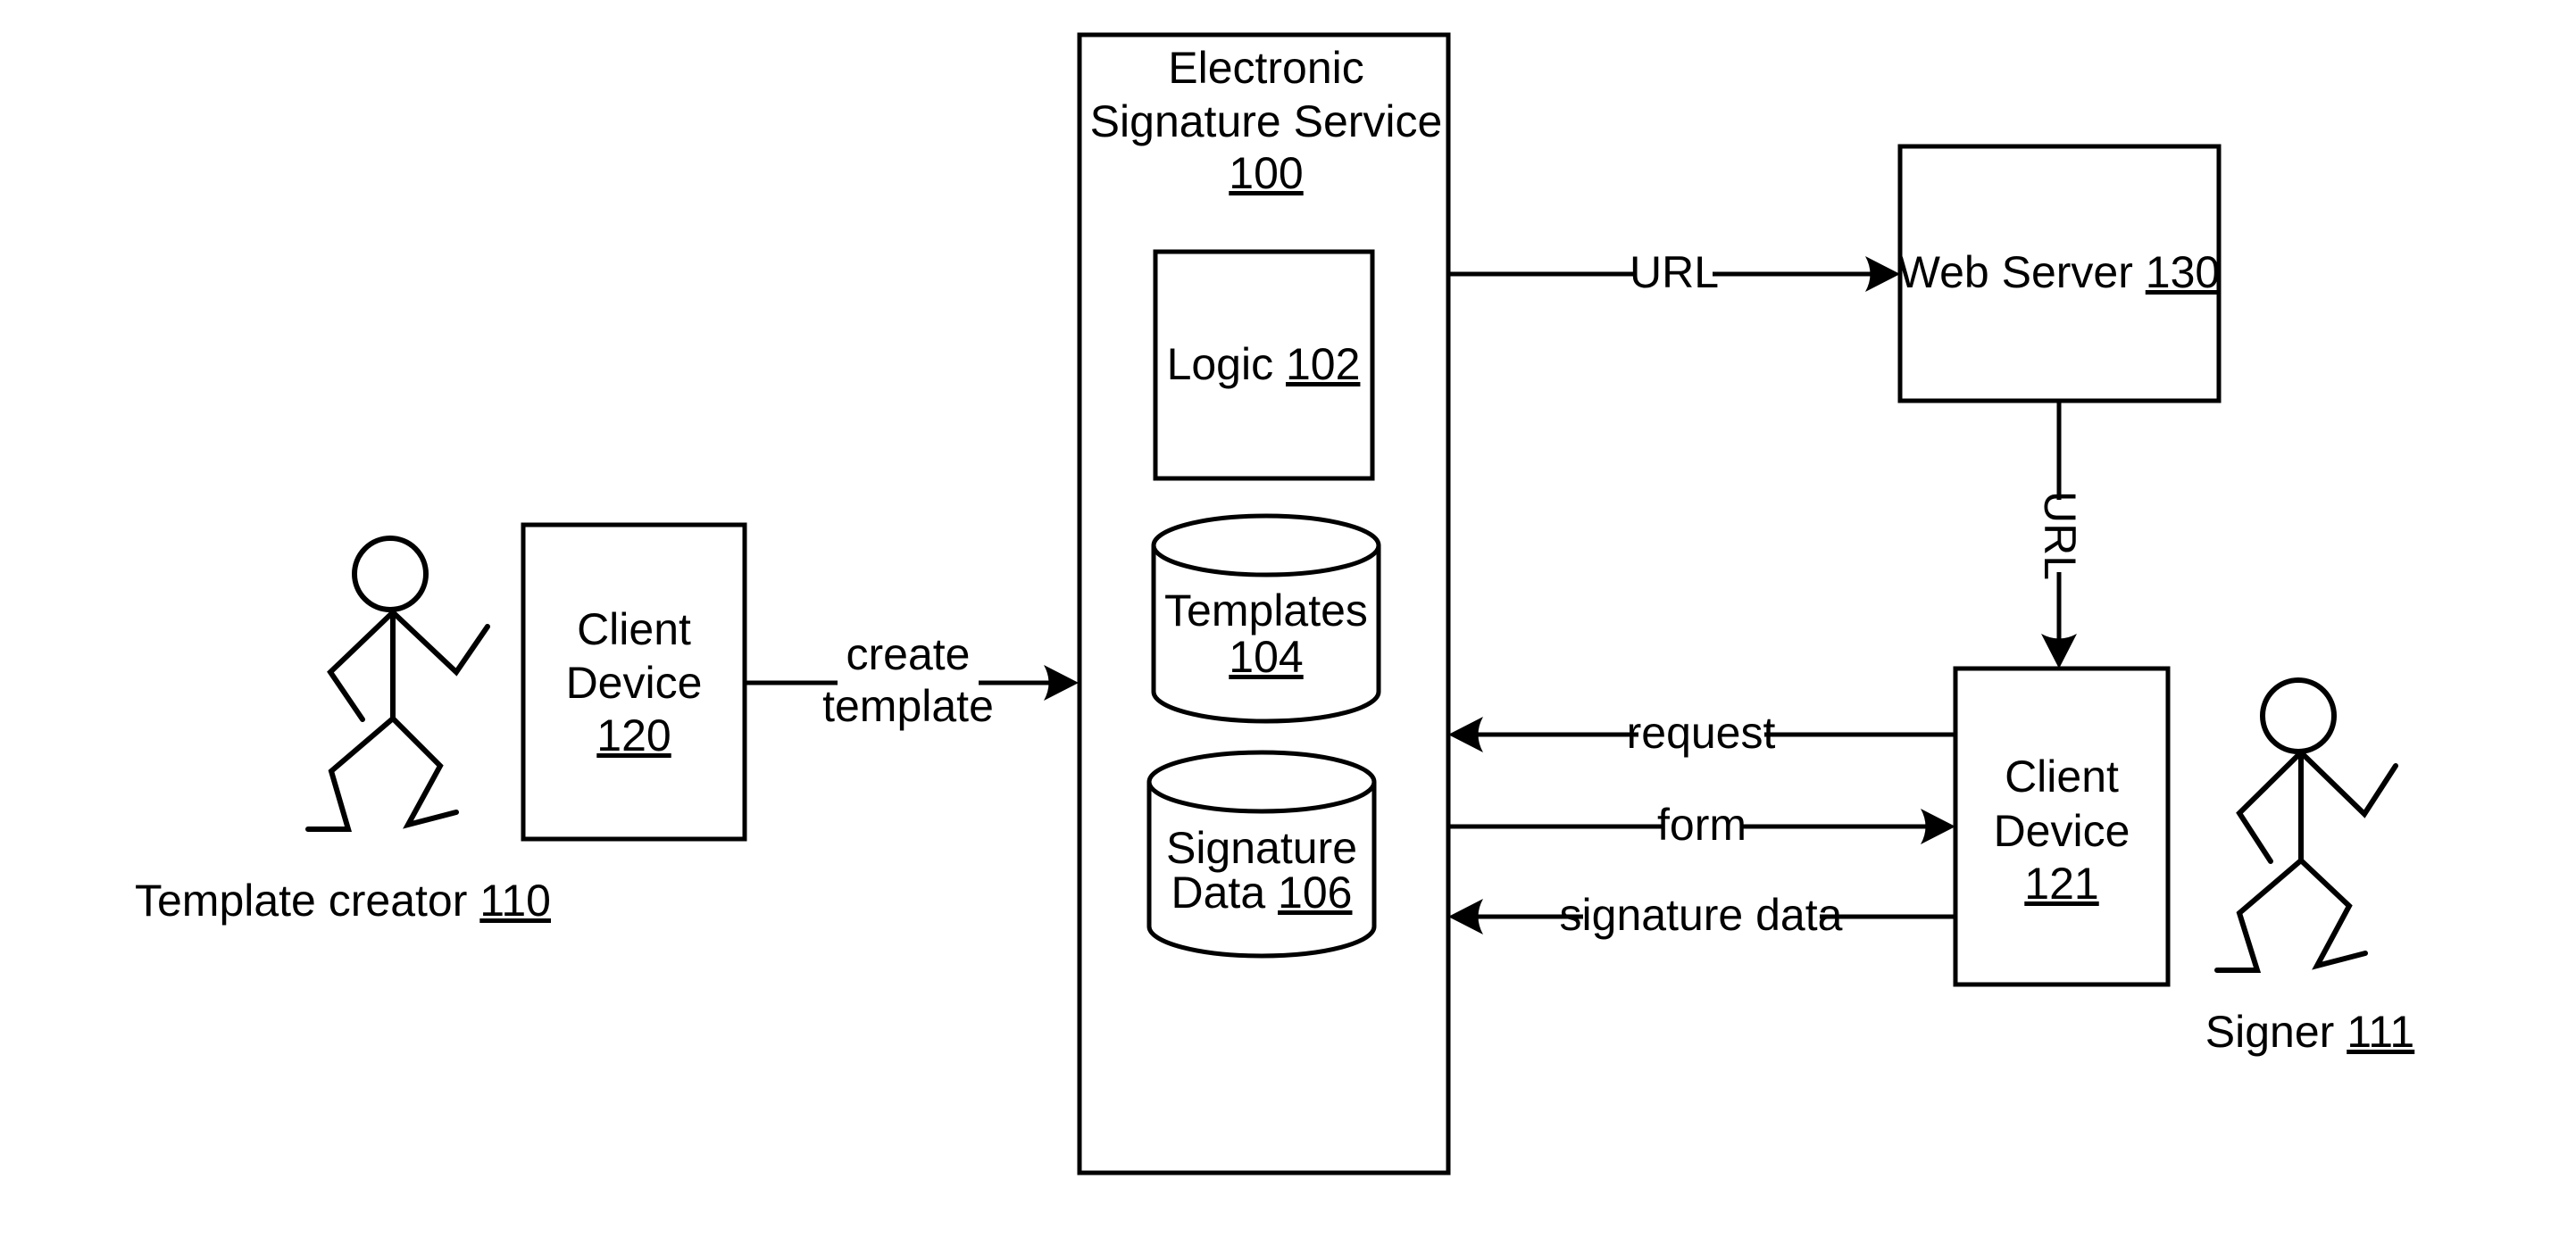 The image size is (2576, 1246). What do you see at coordinates (2309, 1032) in the screenshot?
I see `signer-label: Signer 111` at bounding box center [2309, 1032].